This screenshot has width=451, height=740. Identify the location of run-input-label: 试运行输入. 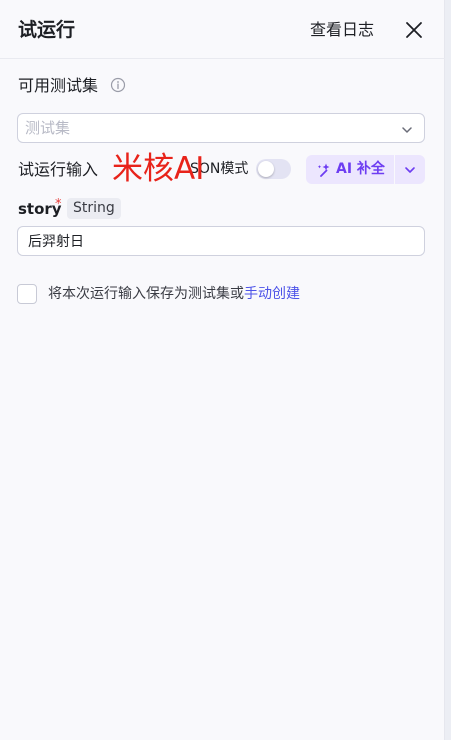
(58, 169).